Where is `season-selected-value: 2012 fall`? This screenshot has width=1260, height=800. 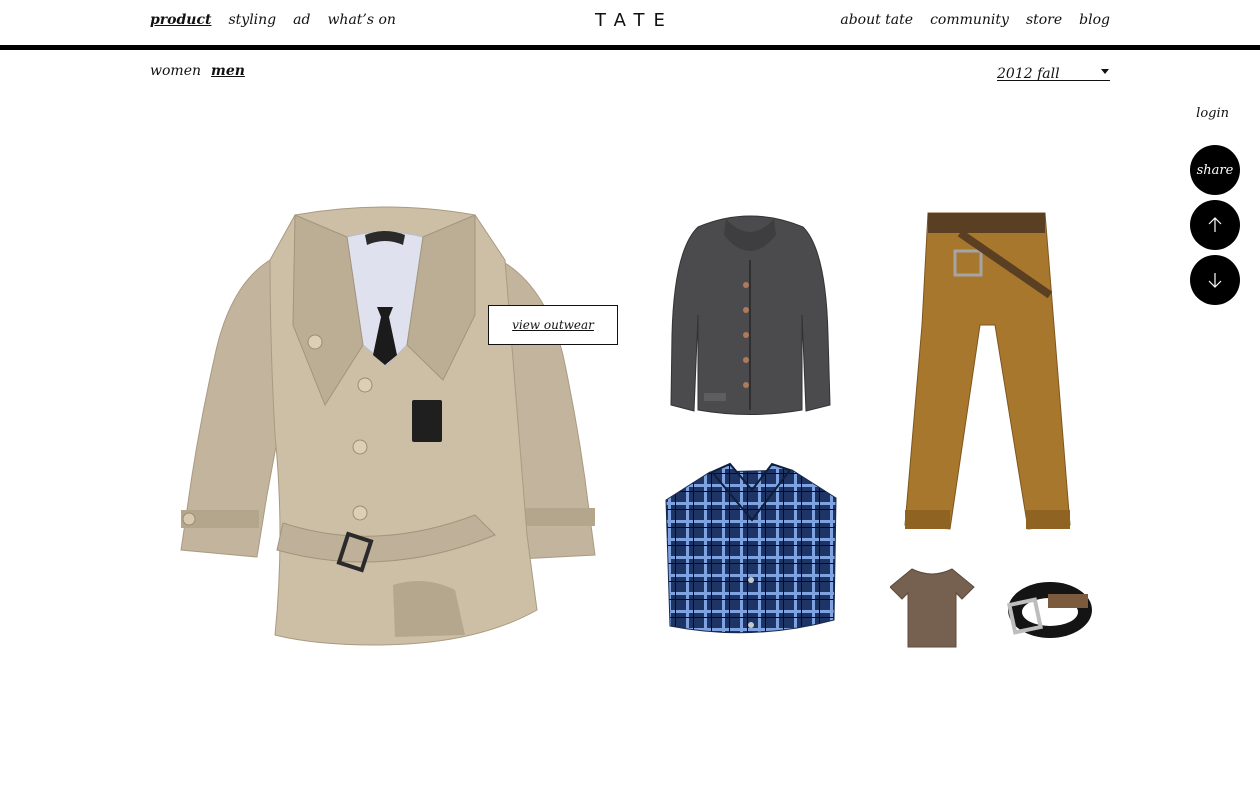
season-selected-value: 2012 fall is located at coordinates (1028, 74).